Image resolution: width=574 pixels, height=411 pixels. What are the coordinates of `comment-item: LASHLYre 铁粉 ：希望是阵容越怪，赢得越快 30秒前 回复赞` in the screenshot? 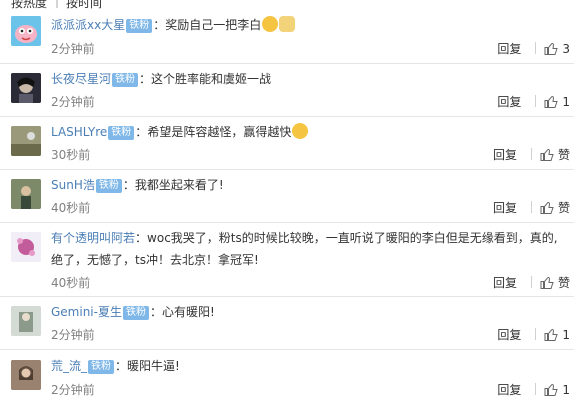 It's located at (287, 143).